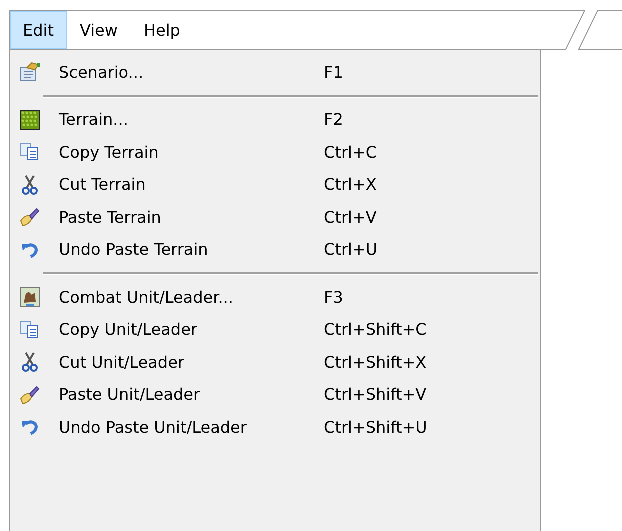  I want to click on menu-item-label: Undo Paste Unit/Leader, so click(153, 427).